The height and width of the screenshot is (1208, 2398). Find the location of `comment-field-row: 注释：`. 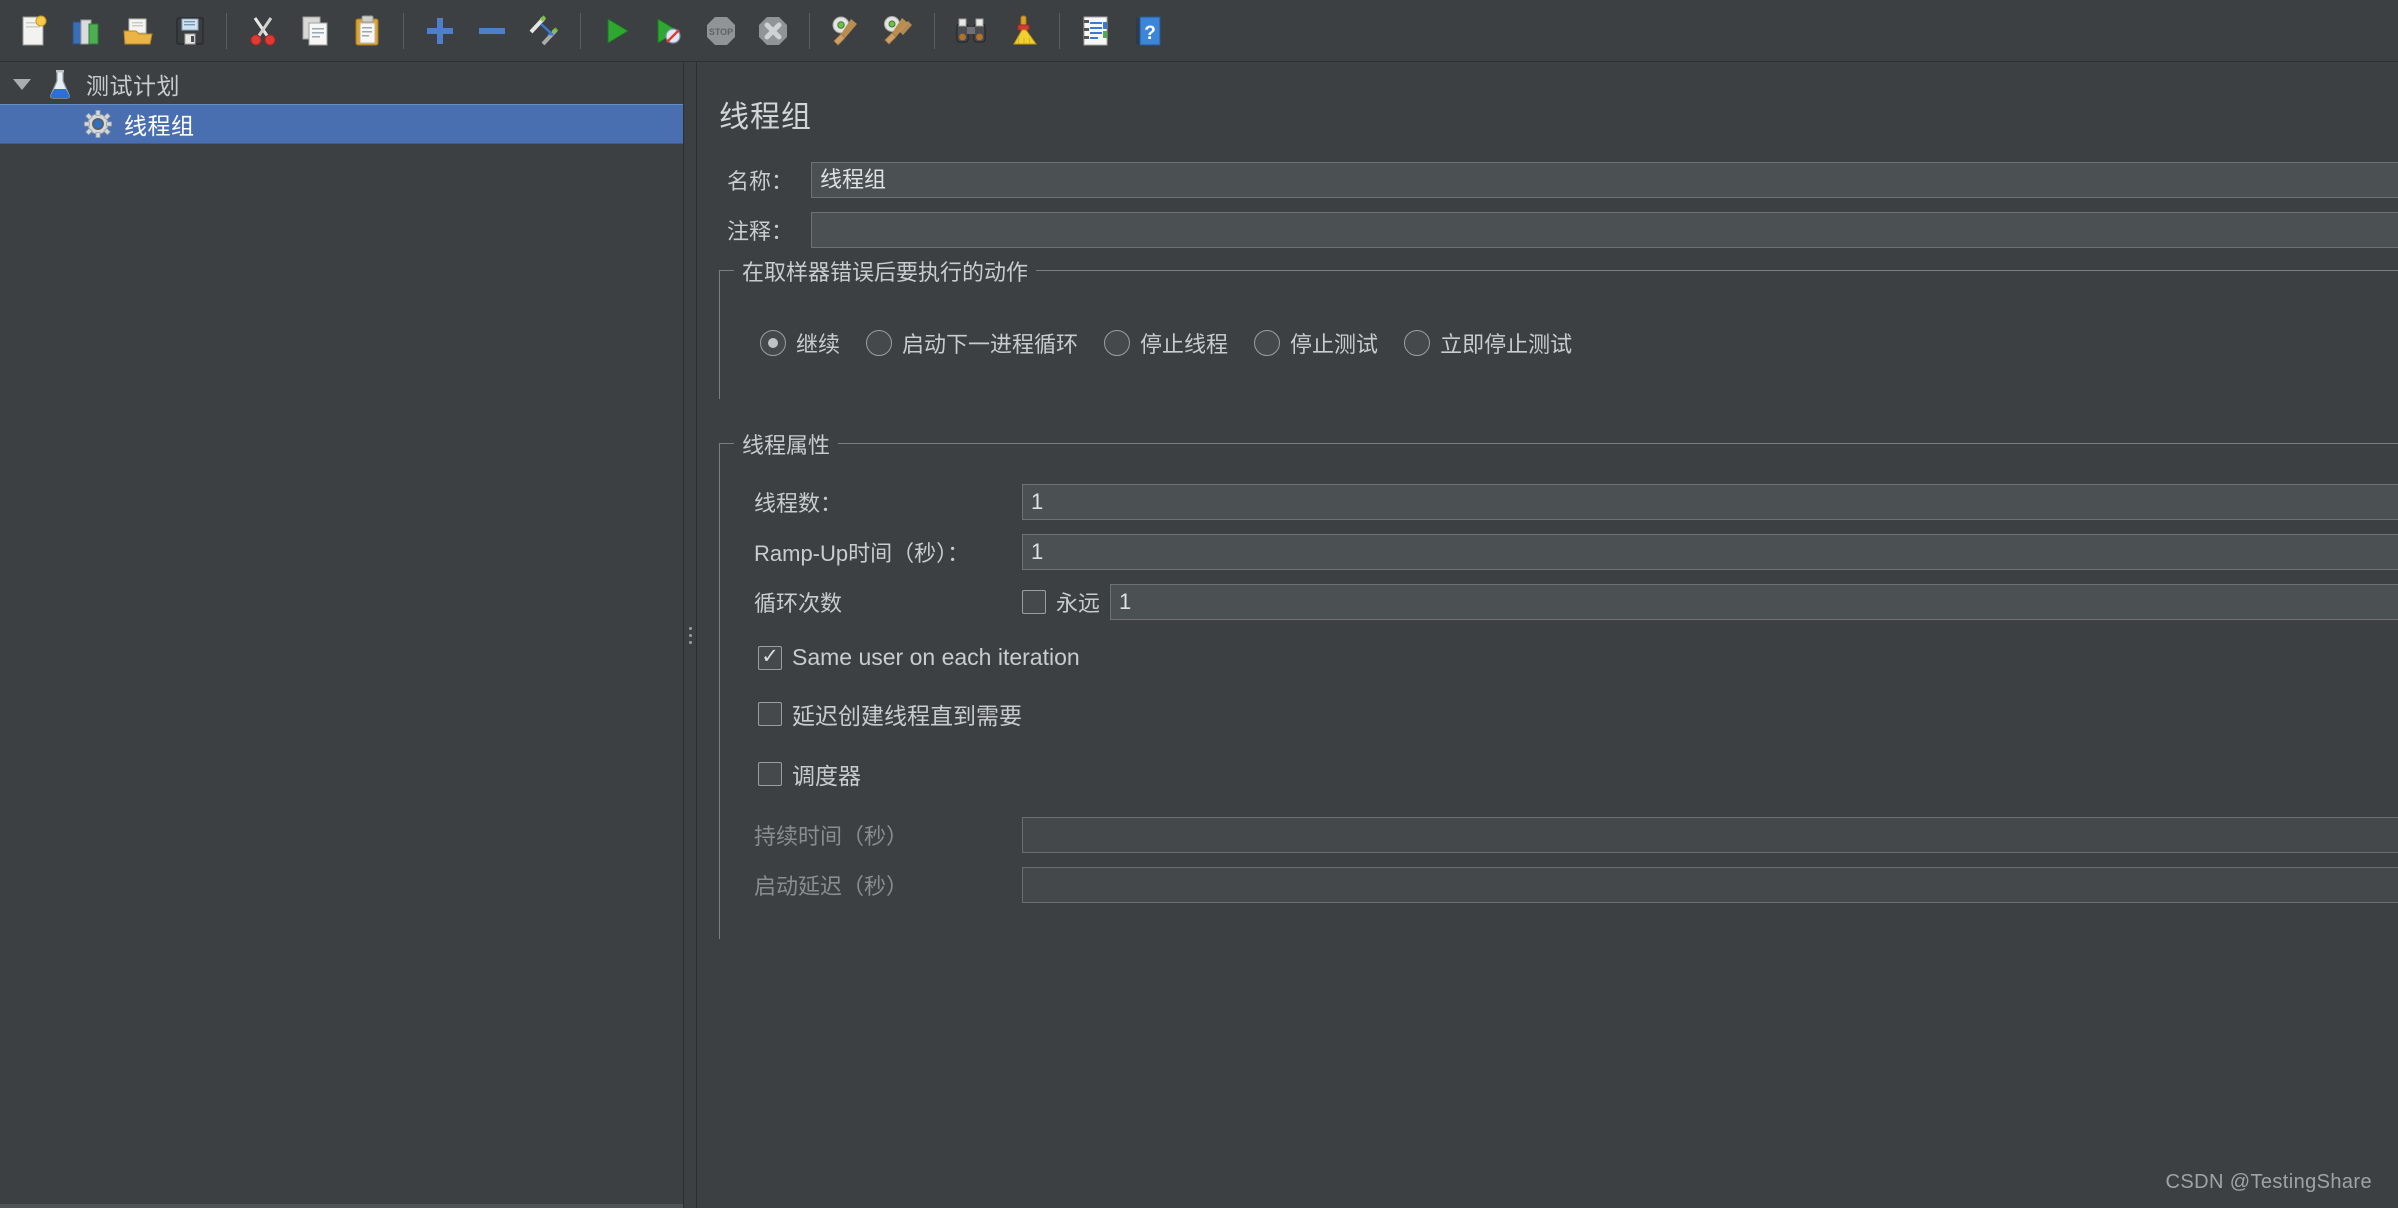

comment-field-row: 注释： is located at coordinates (1558, 230).